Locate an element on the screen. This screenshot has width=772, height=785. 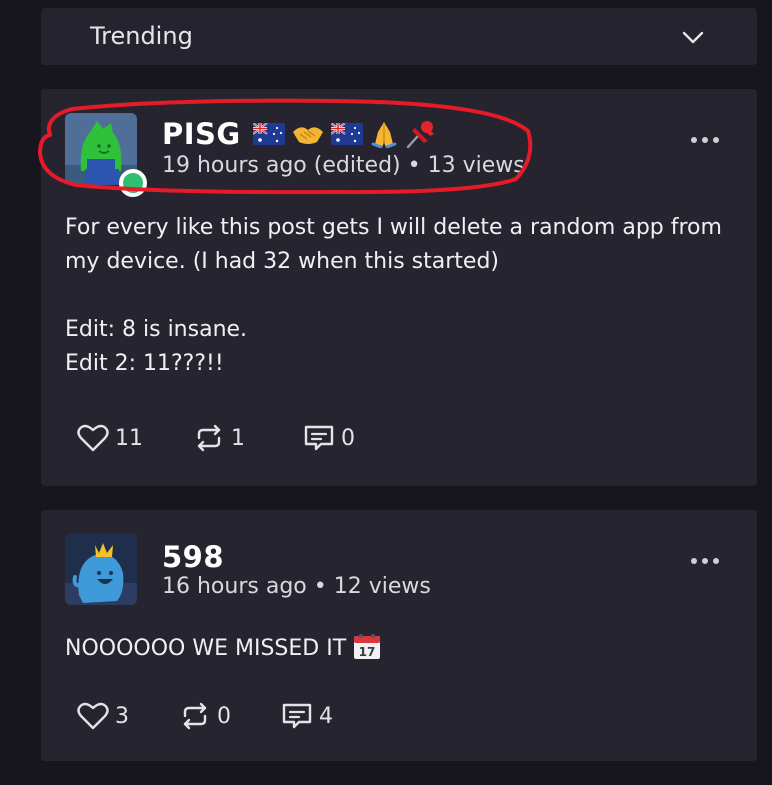
repost-button: 1 is located at coordinates (219, 438).